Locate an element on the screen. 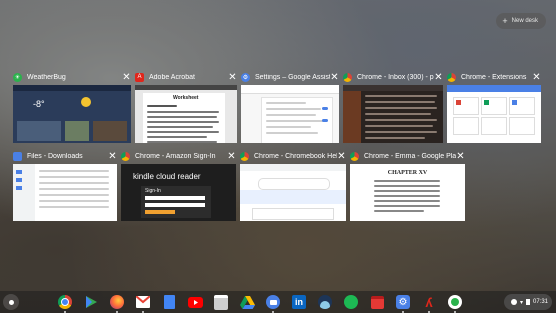  window-title-bar: ⚙ Settings – Google Assist… ✕ is located at coordinates (290, 77).